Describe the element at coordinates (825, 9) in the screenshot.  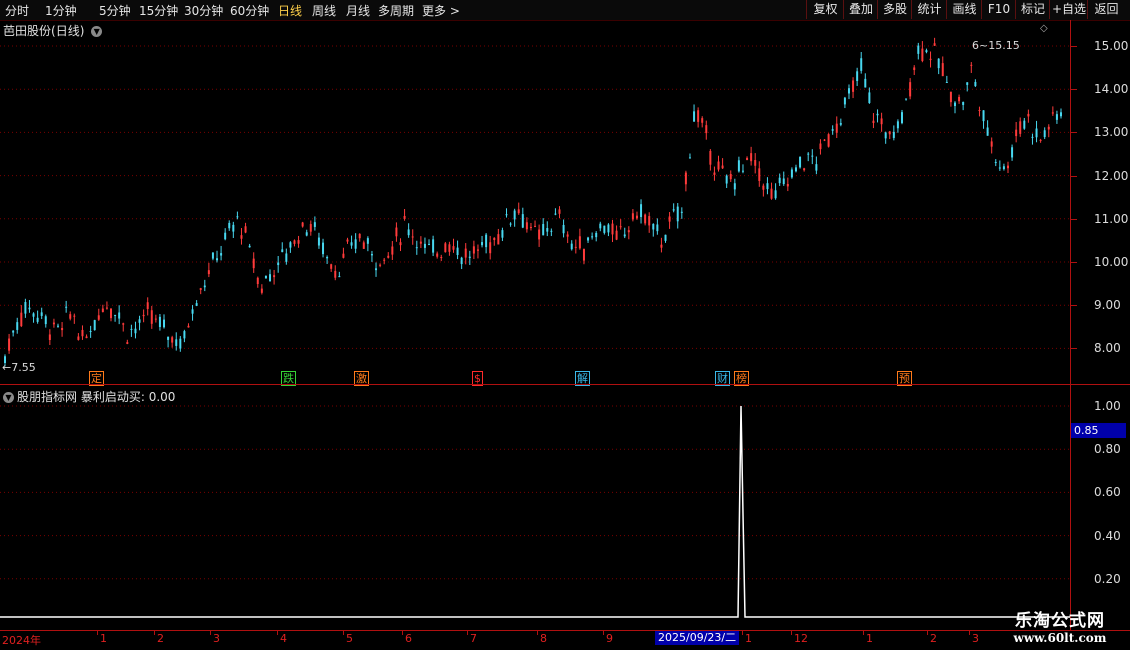
I see `adjust-price-button: 复权` at that location.